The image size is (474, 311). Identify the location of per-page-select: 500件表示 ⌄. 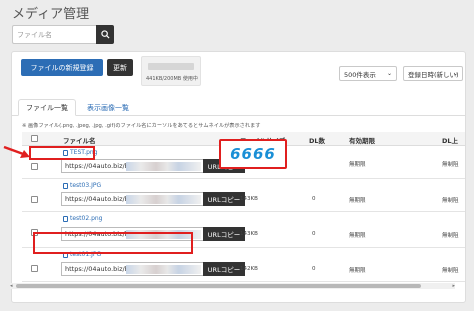
(368, 73).